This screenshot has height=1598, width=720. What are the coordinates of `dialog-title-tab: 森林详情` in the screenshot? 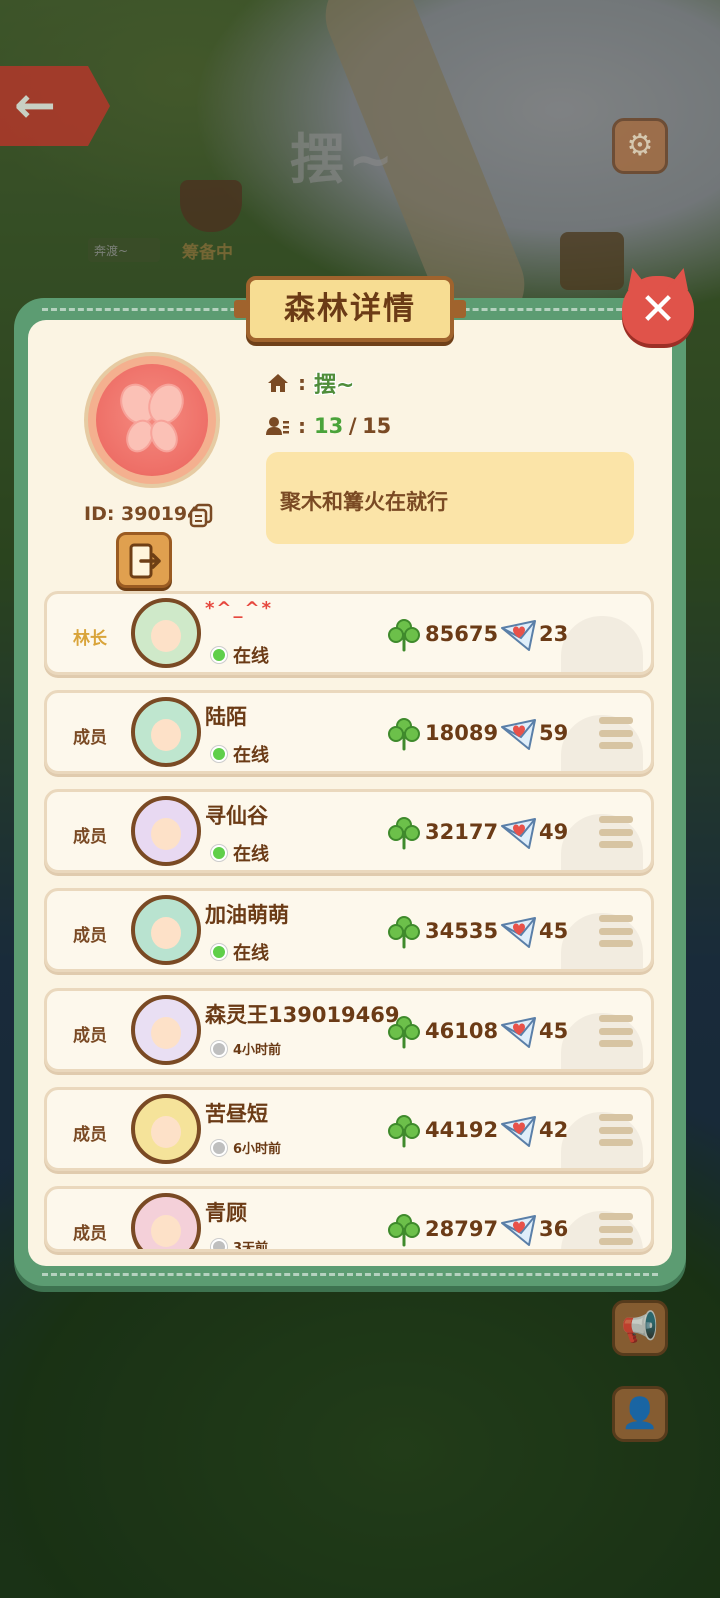 It's located at (350, 309).